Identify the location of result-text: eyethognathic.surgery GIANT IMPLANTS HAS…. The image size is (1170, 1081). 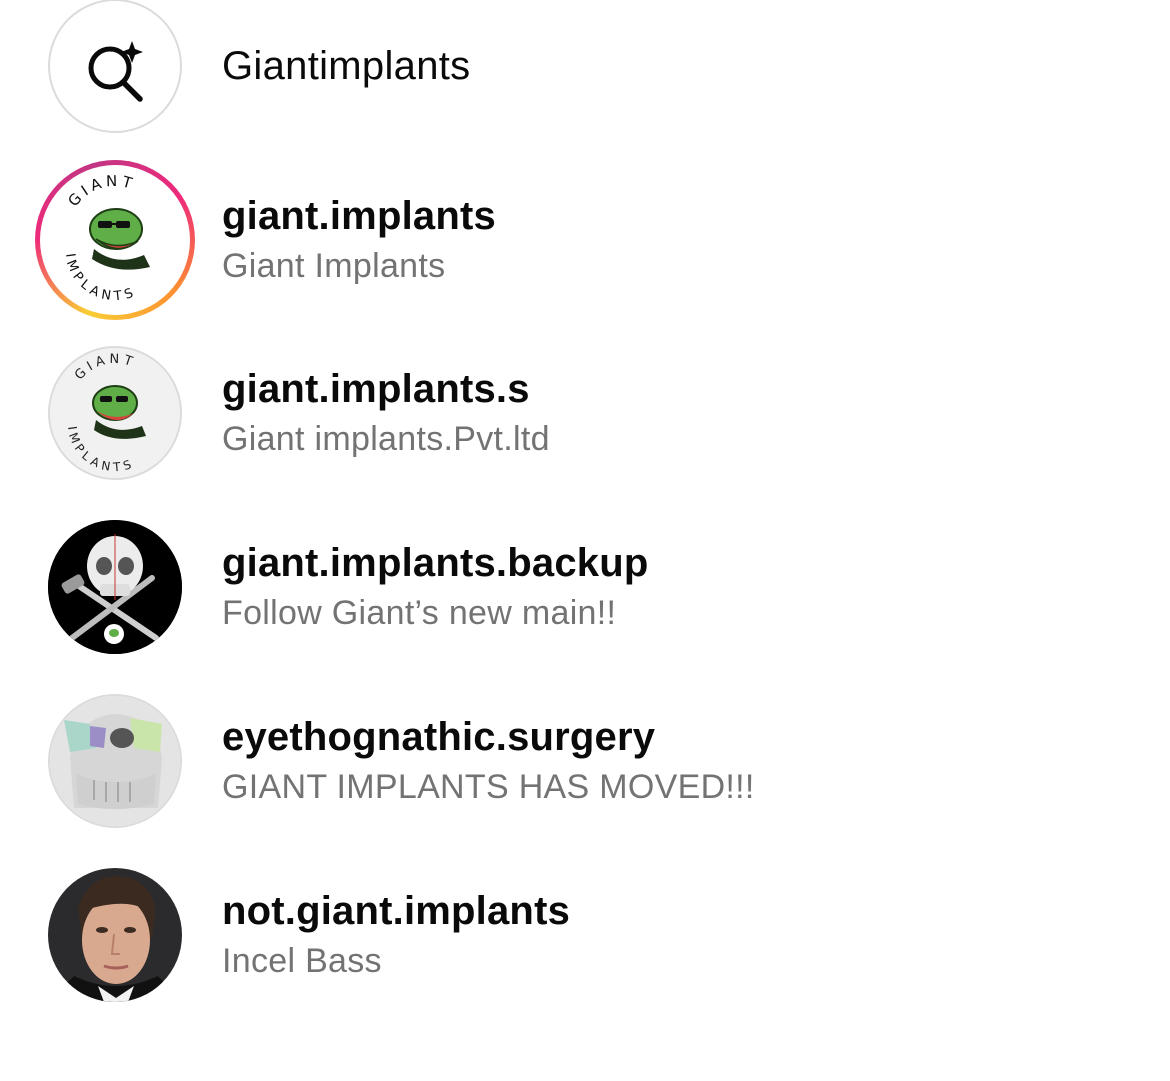
(488, 761).